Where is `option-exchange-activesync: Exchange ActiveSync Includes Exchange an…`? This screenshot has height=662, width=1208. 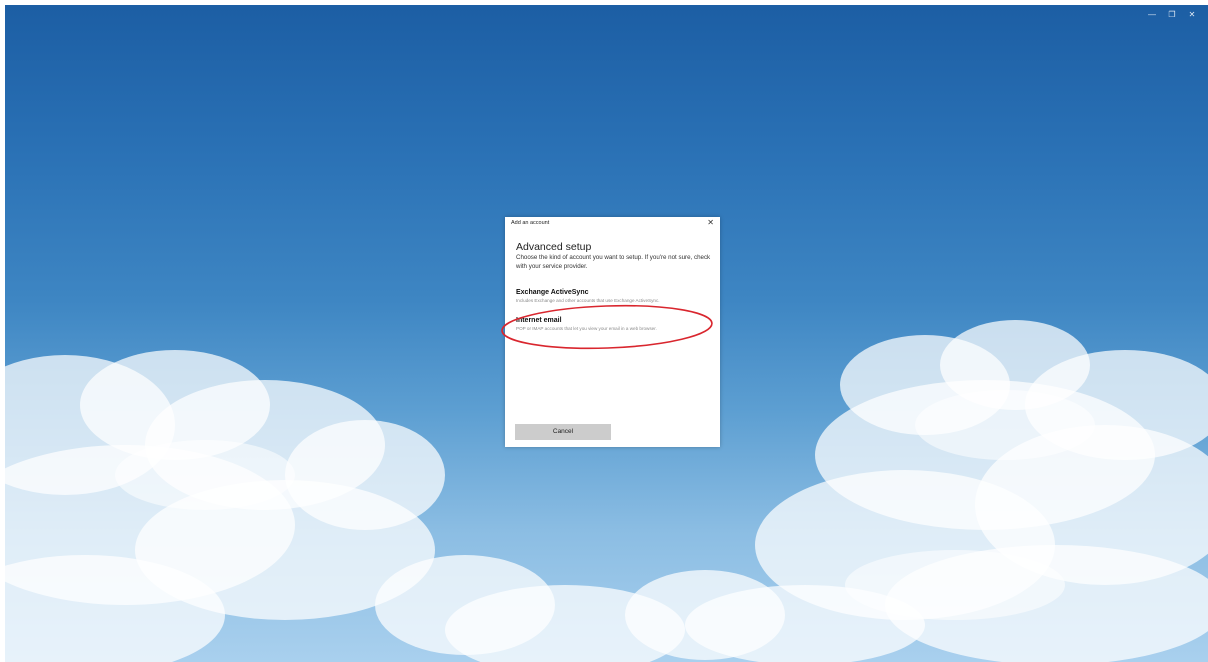
option-exchange-activesync: Exchange ActiveSync Includes Exchange an… is located at coordinates (614, 296).